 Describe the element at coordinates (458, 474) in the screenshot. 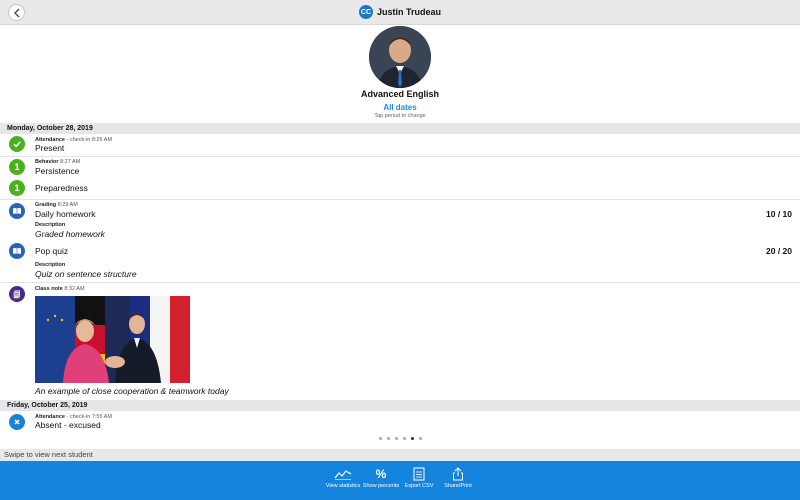

I see `share-icon` at that location.